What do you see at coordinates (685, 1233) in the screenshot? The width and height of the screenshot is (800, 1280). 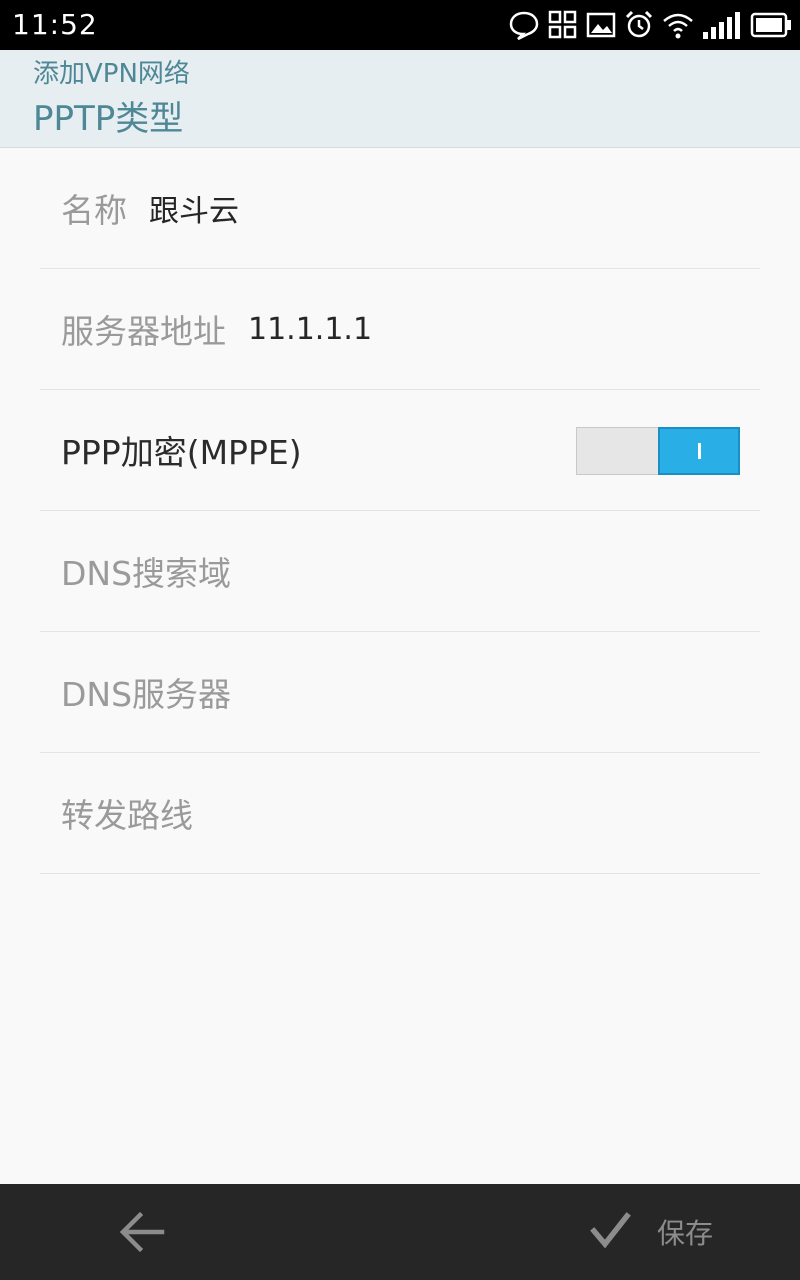 I see `save-label: 保存` at bounding box center [685, 1233].